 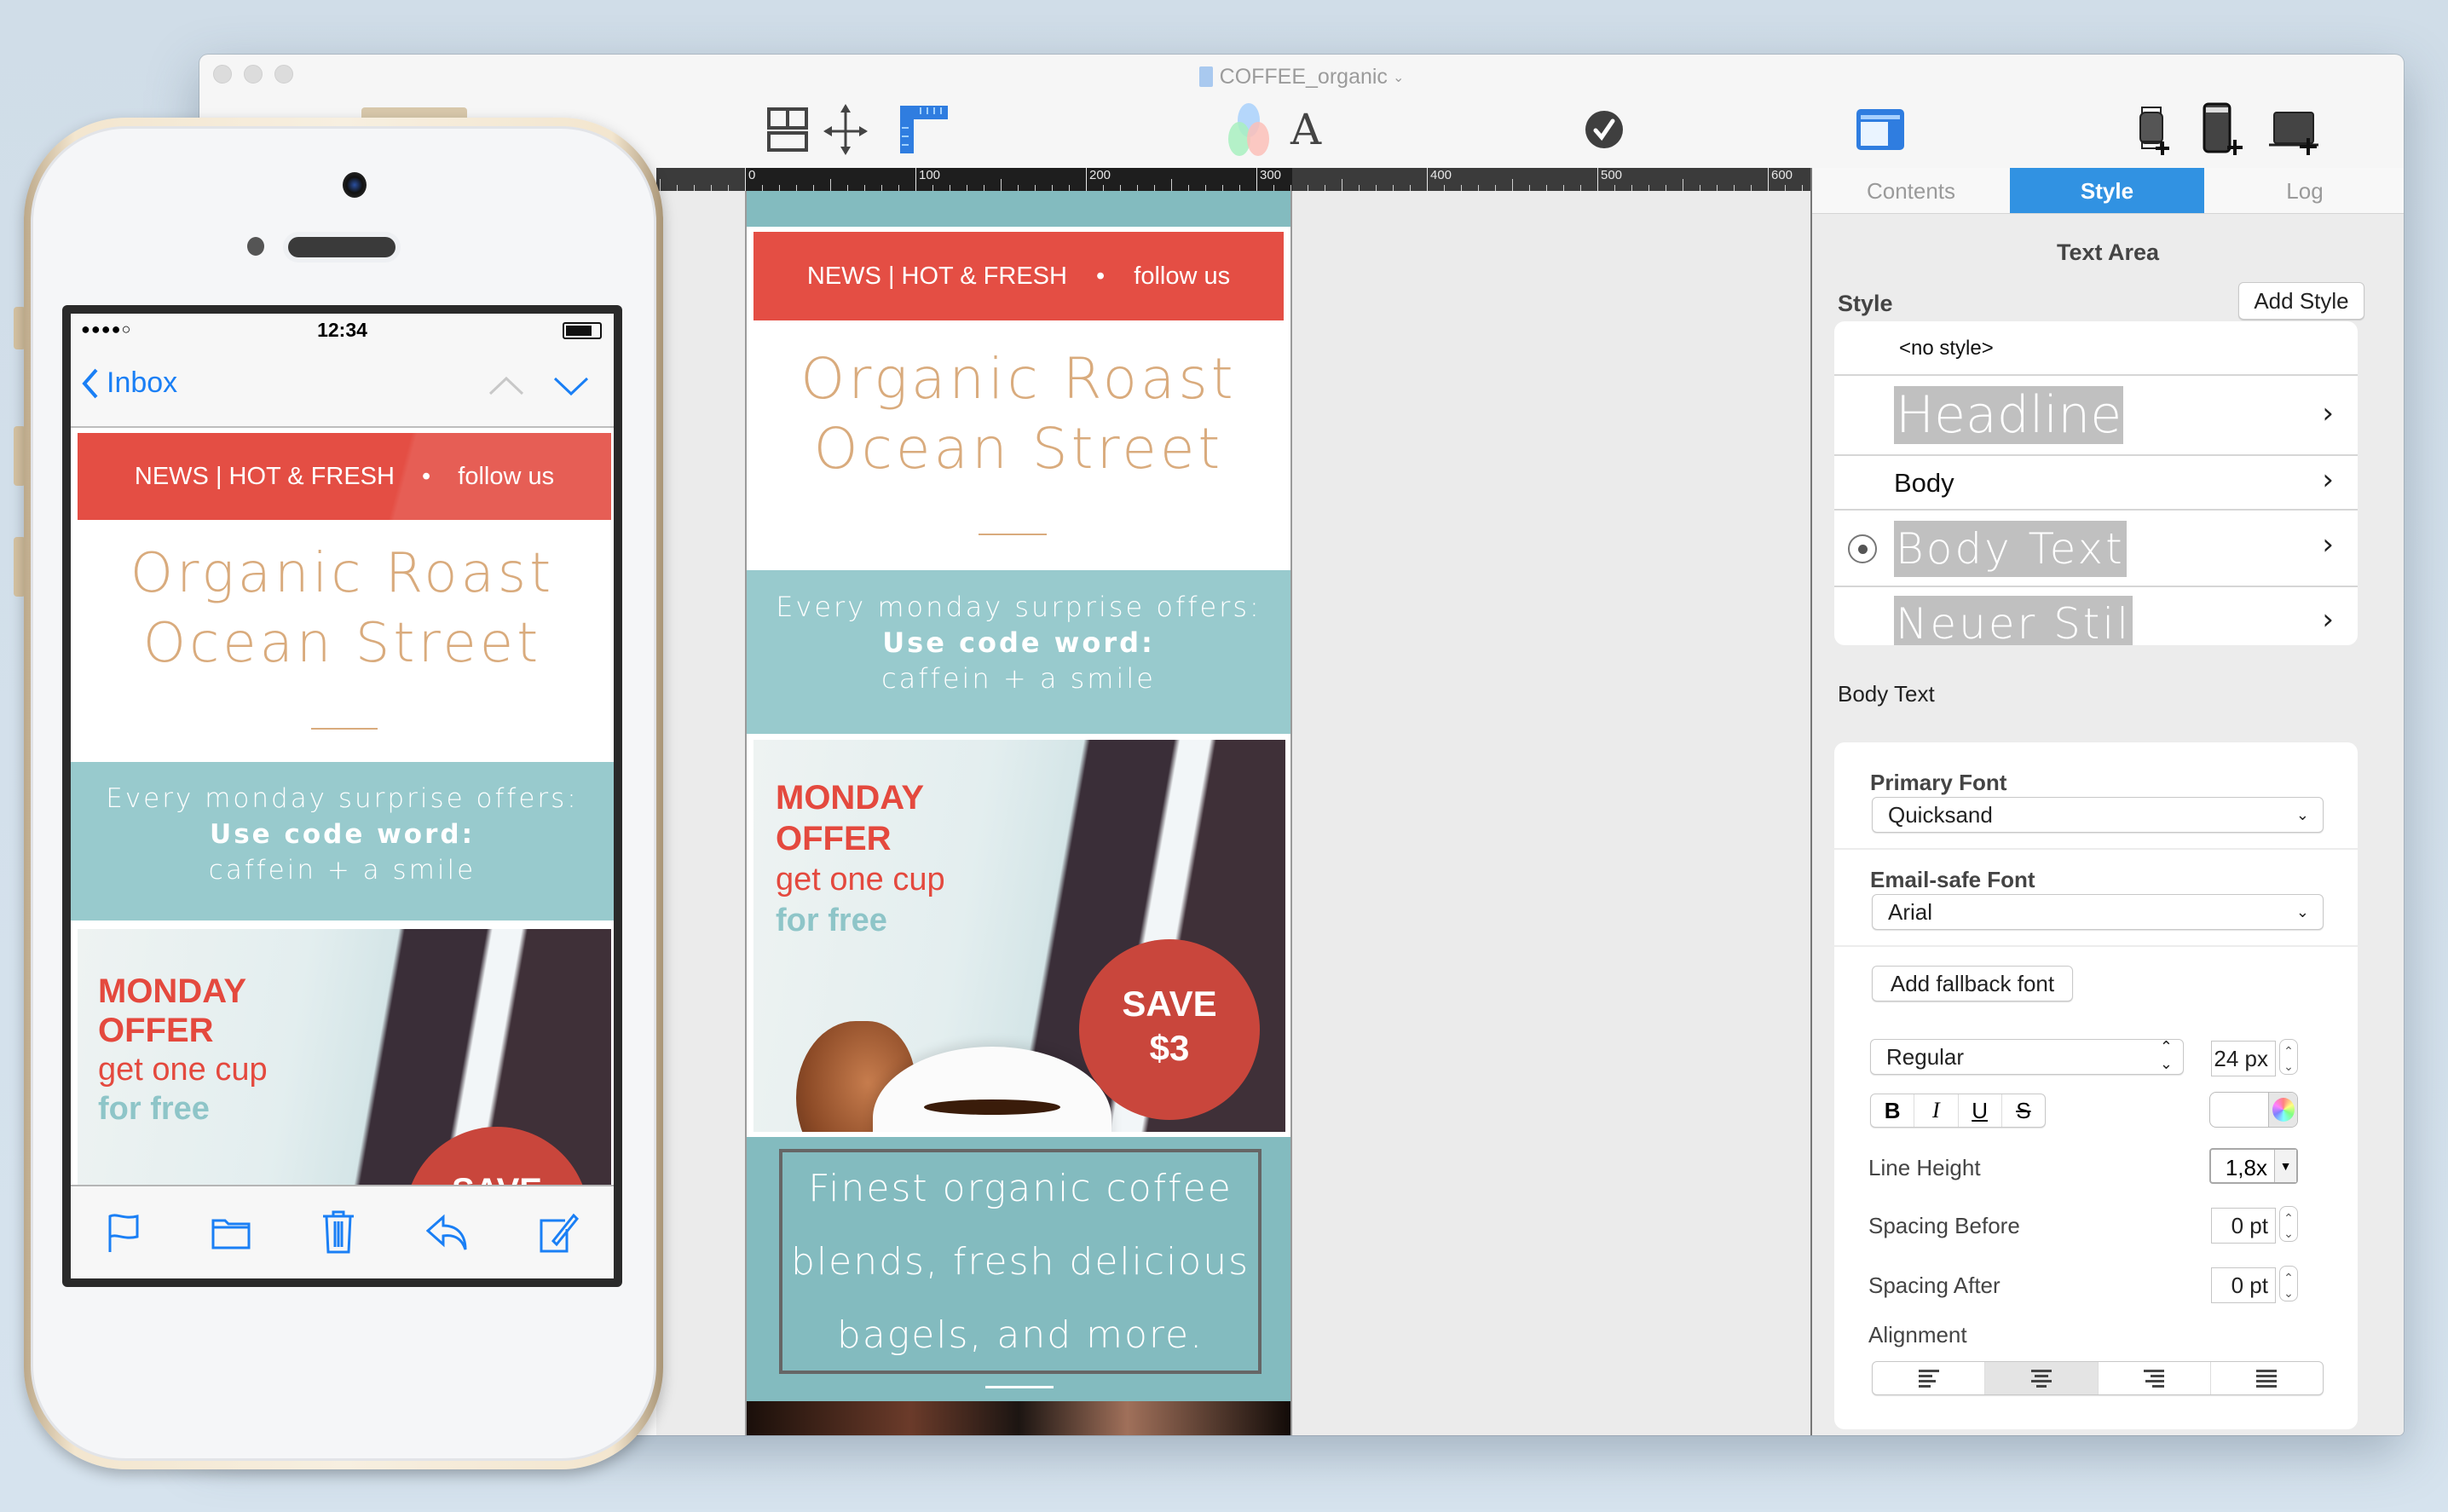 I want to click on font-size-input: 24 px, so click(x=2244, y=1058).